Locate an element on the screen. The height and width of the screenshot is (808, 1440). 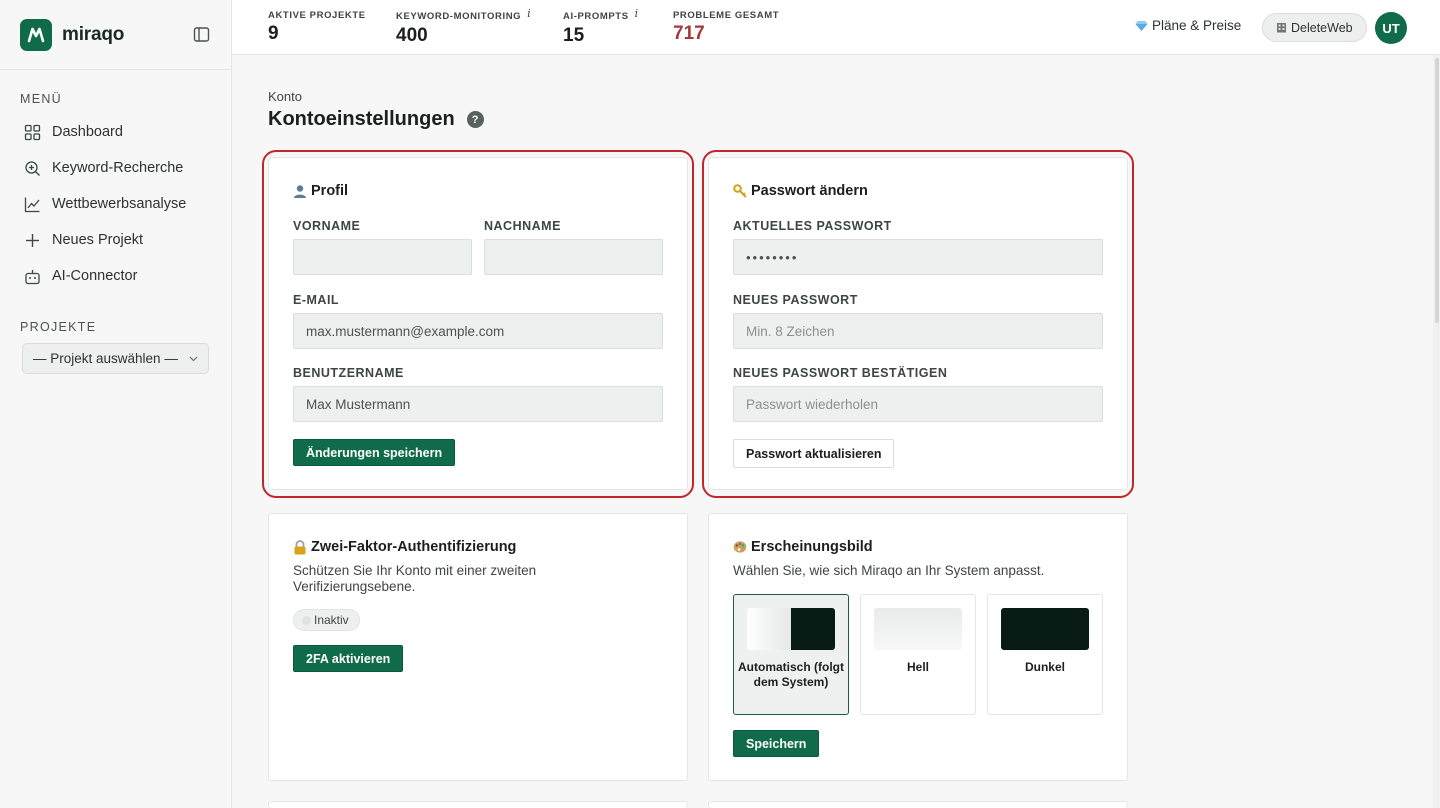
projects-section-title: PROJEKTE is located at coordinates (58, 327).